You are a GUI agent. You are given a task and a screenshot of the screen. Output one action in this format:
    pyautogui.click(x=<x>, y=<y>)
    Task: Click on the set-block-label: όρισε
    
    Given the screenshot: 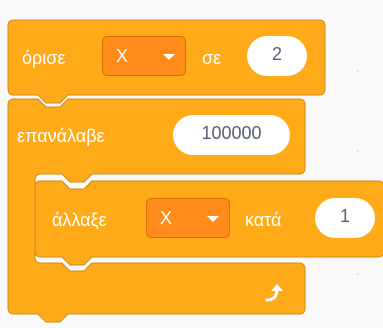 What is the action you would take?
    pyautogui.click(x=44, y=58)
    